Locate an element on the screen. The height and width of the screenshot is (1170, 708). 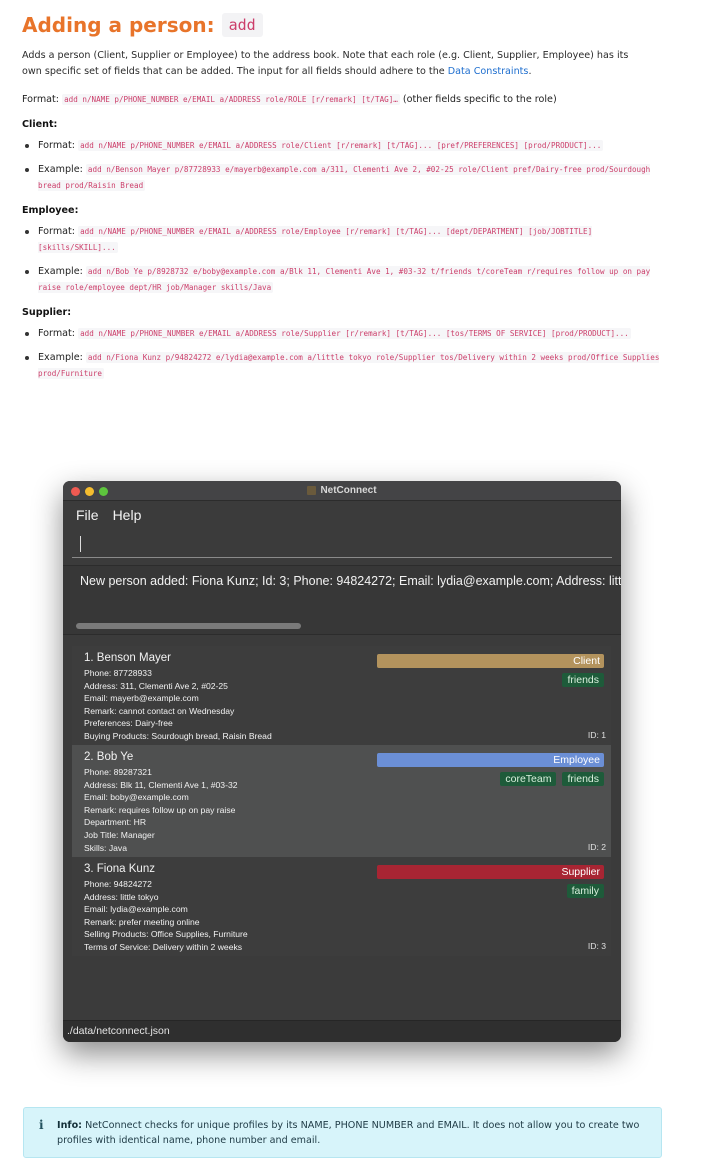
person-id: ID: 3 is located at coordinates (596, 946).